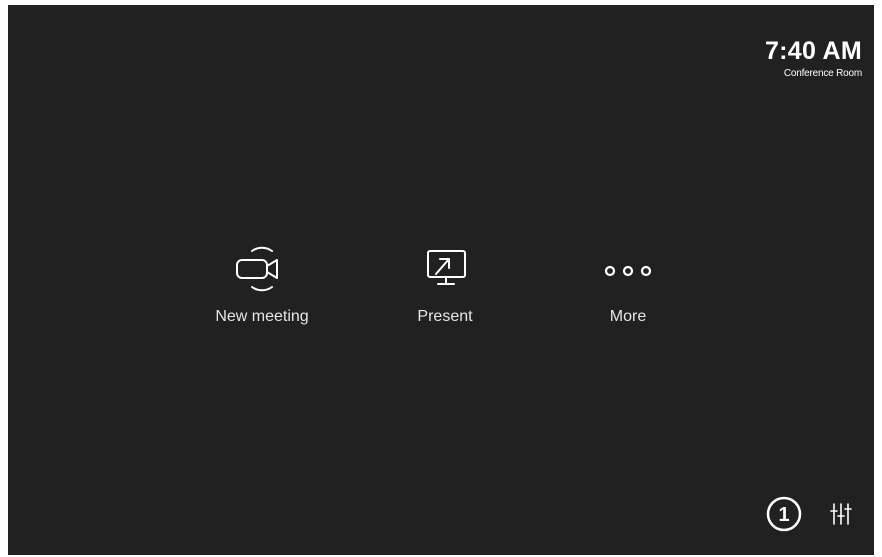 This screenshot has width=882, height=557. What do you see at coordinates (628, 316) in the screenshot?
I see `more-label: More` at bounding box center [628, 316].